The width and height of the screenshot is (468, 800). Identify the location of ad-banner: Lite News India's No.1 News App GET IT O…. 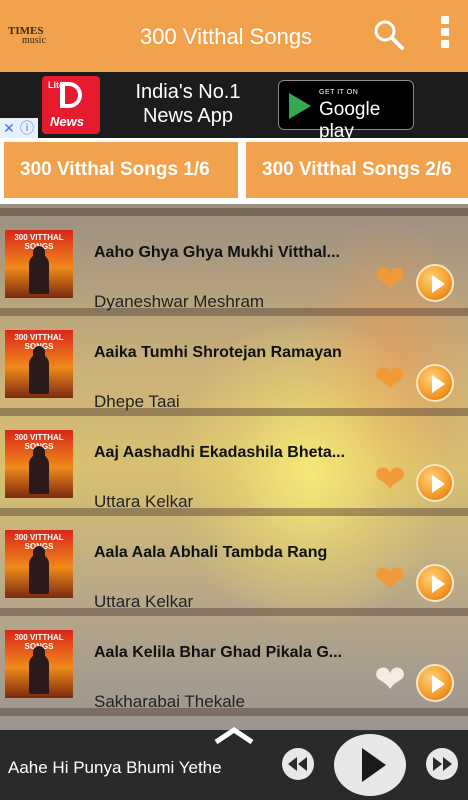
(234, 107).